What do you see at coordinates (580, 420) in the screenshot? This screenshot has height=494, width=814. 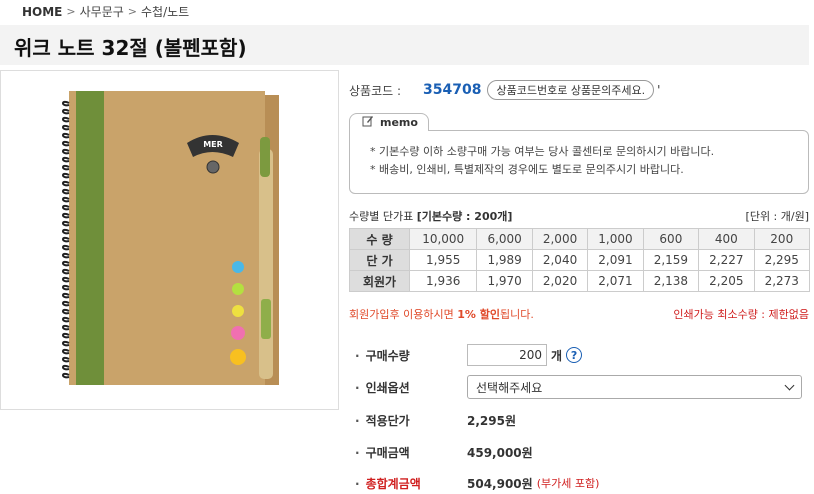 I see `unit-price-row: 적용단가 2,295원` at bounding box center [580, 420].